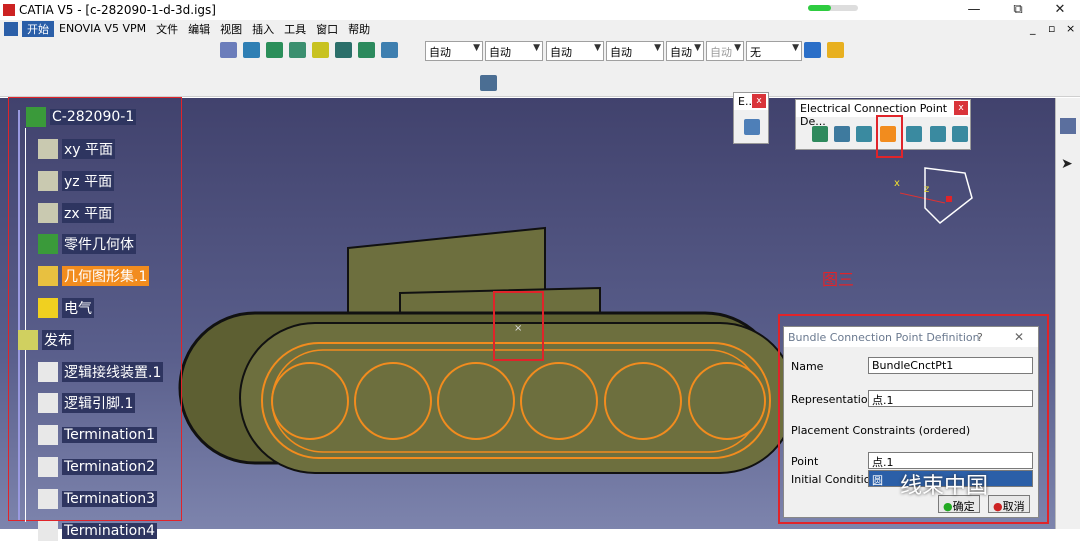 The image size is (1080, 542). What do you see at coordinates (974, 10) in the screenshot?
I see `minimize-button: —` at bounding box center [974, 10].